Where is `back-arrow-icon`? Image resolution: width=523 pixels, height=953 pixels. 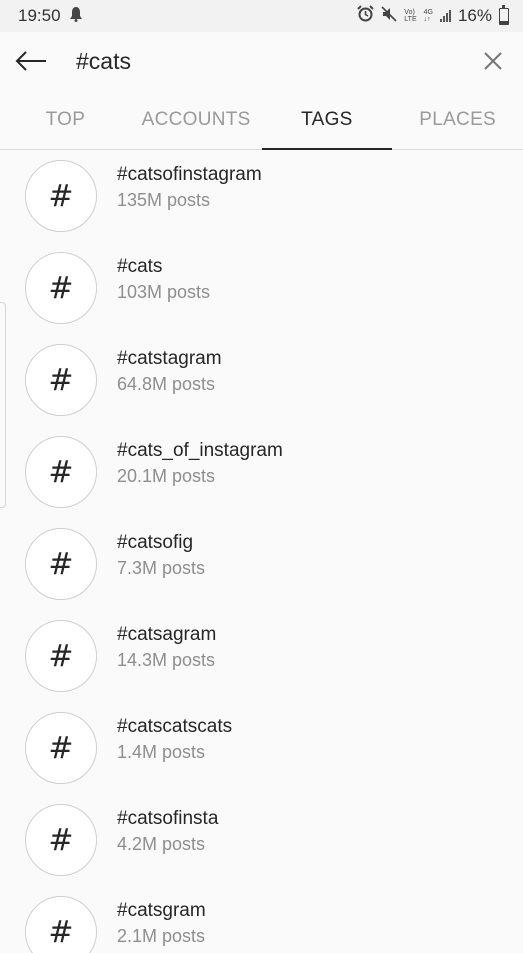 back-arrow-icon is located at coordinates (30, 61).